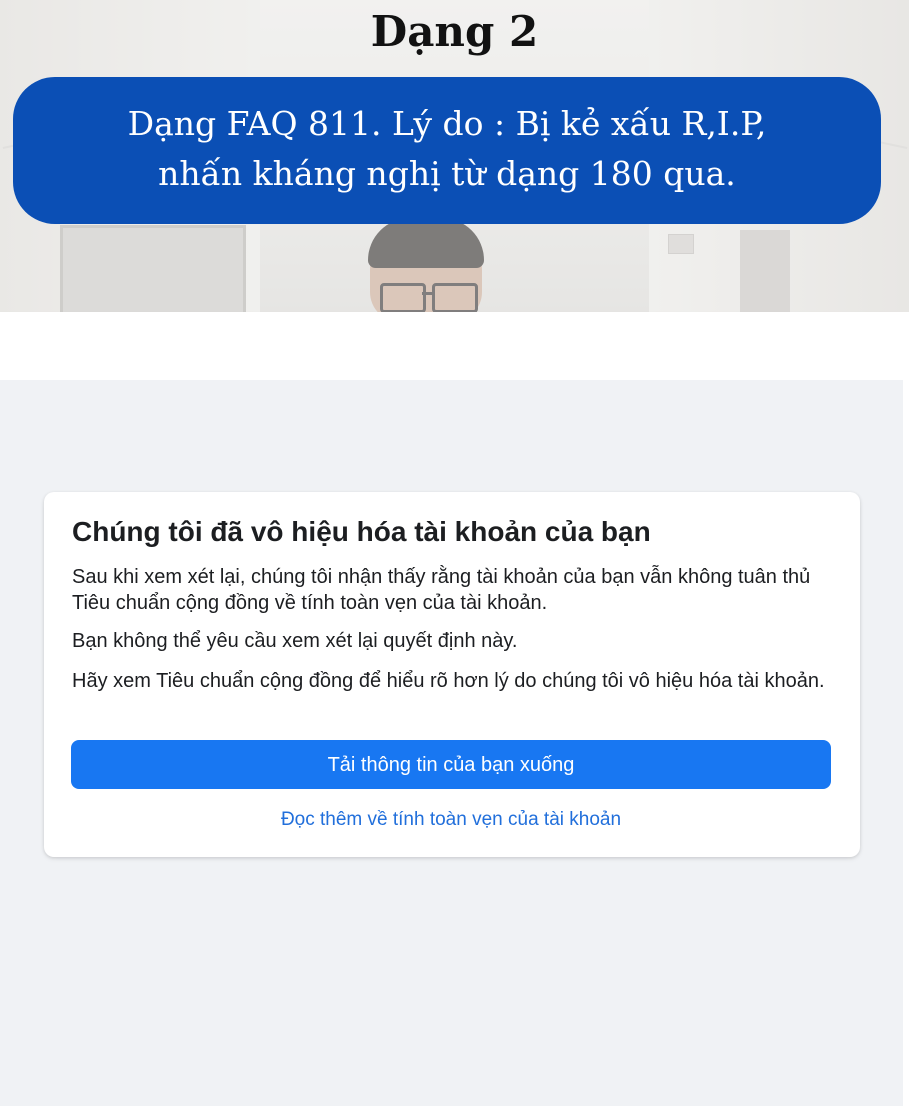  I want to click on download-info-button: Tải thông tin của bạn xuống, so click(451, 764).